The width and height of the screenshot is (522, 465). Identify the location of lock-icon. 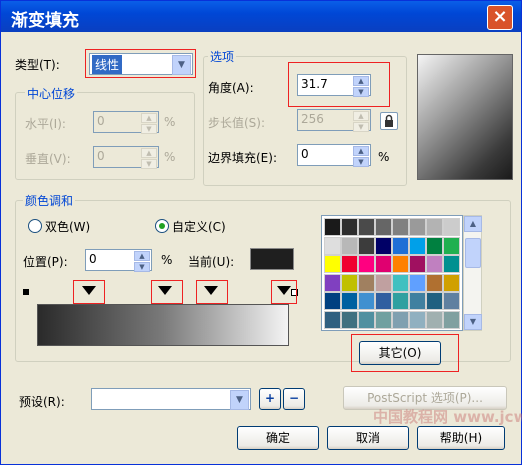
(389, 120).